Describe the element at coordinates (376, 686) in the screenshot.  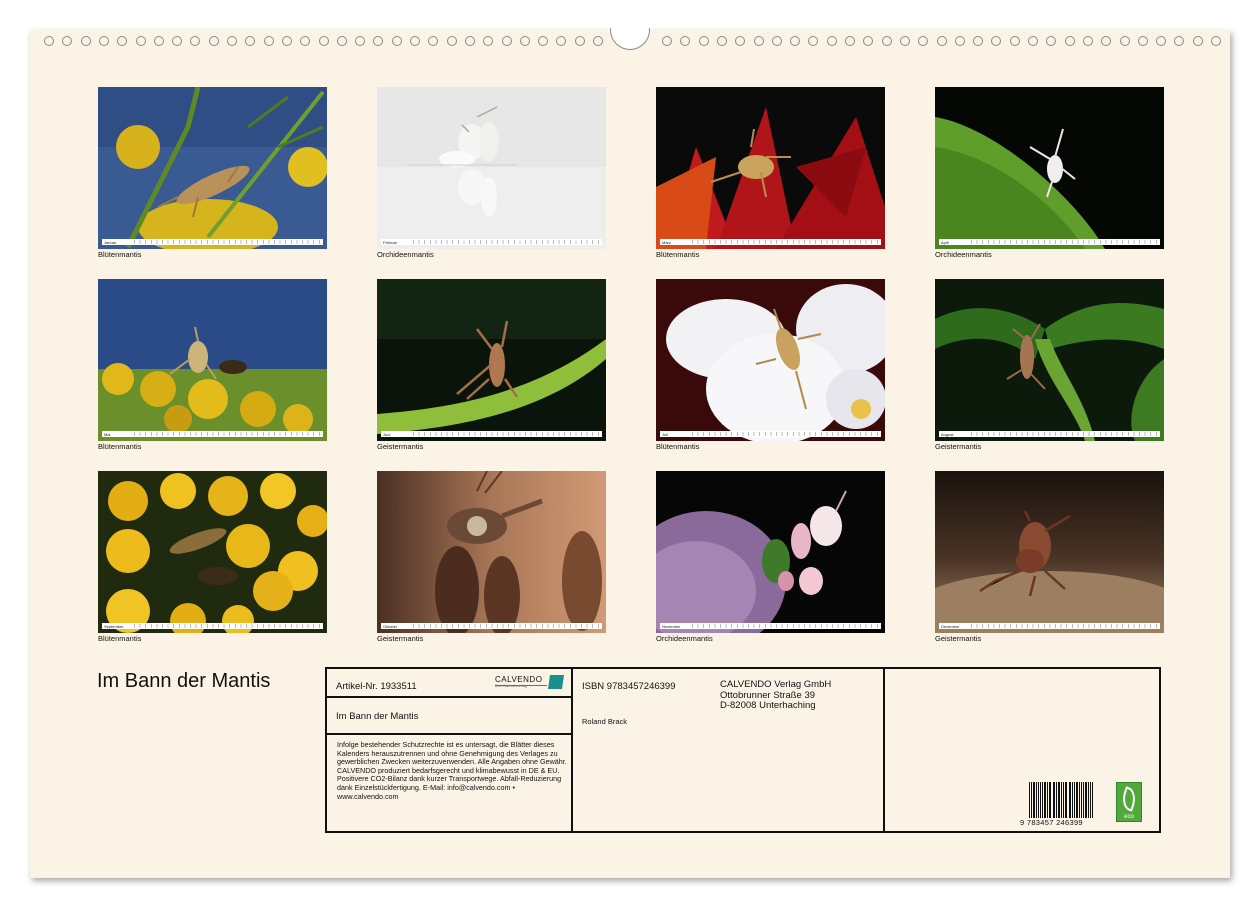
I see `article-number: Artikel-Nr. 1933511` at that location.